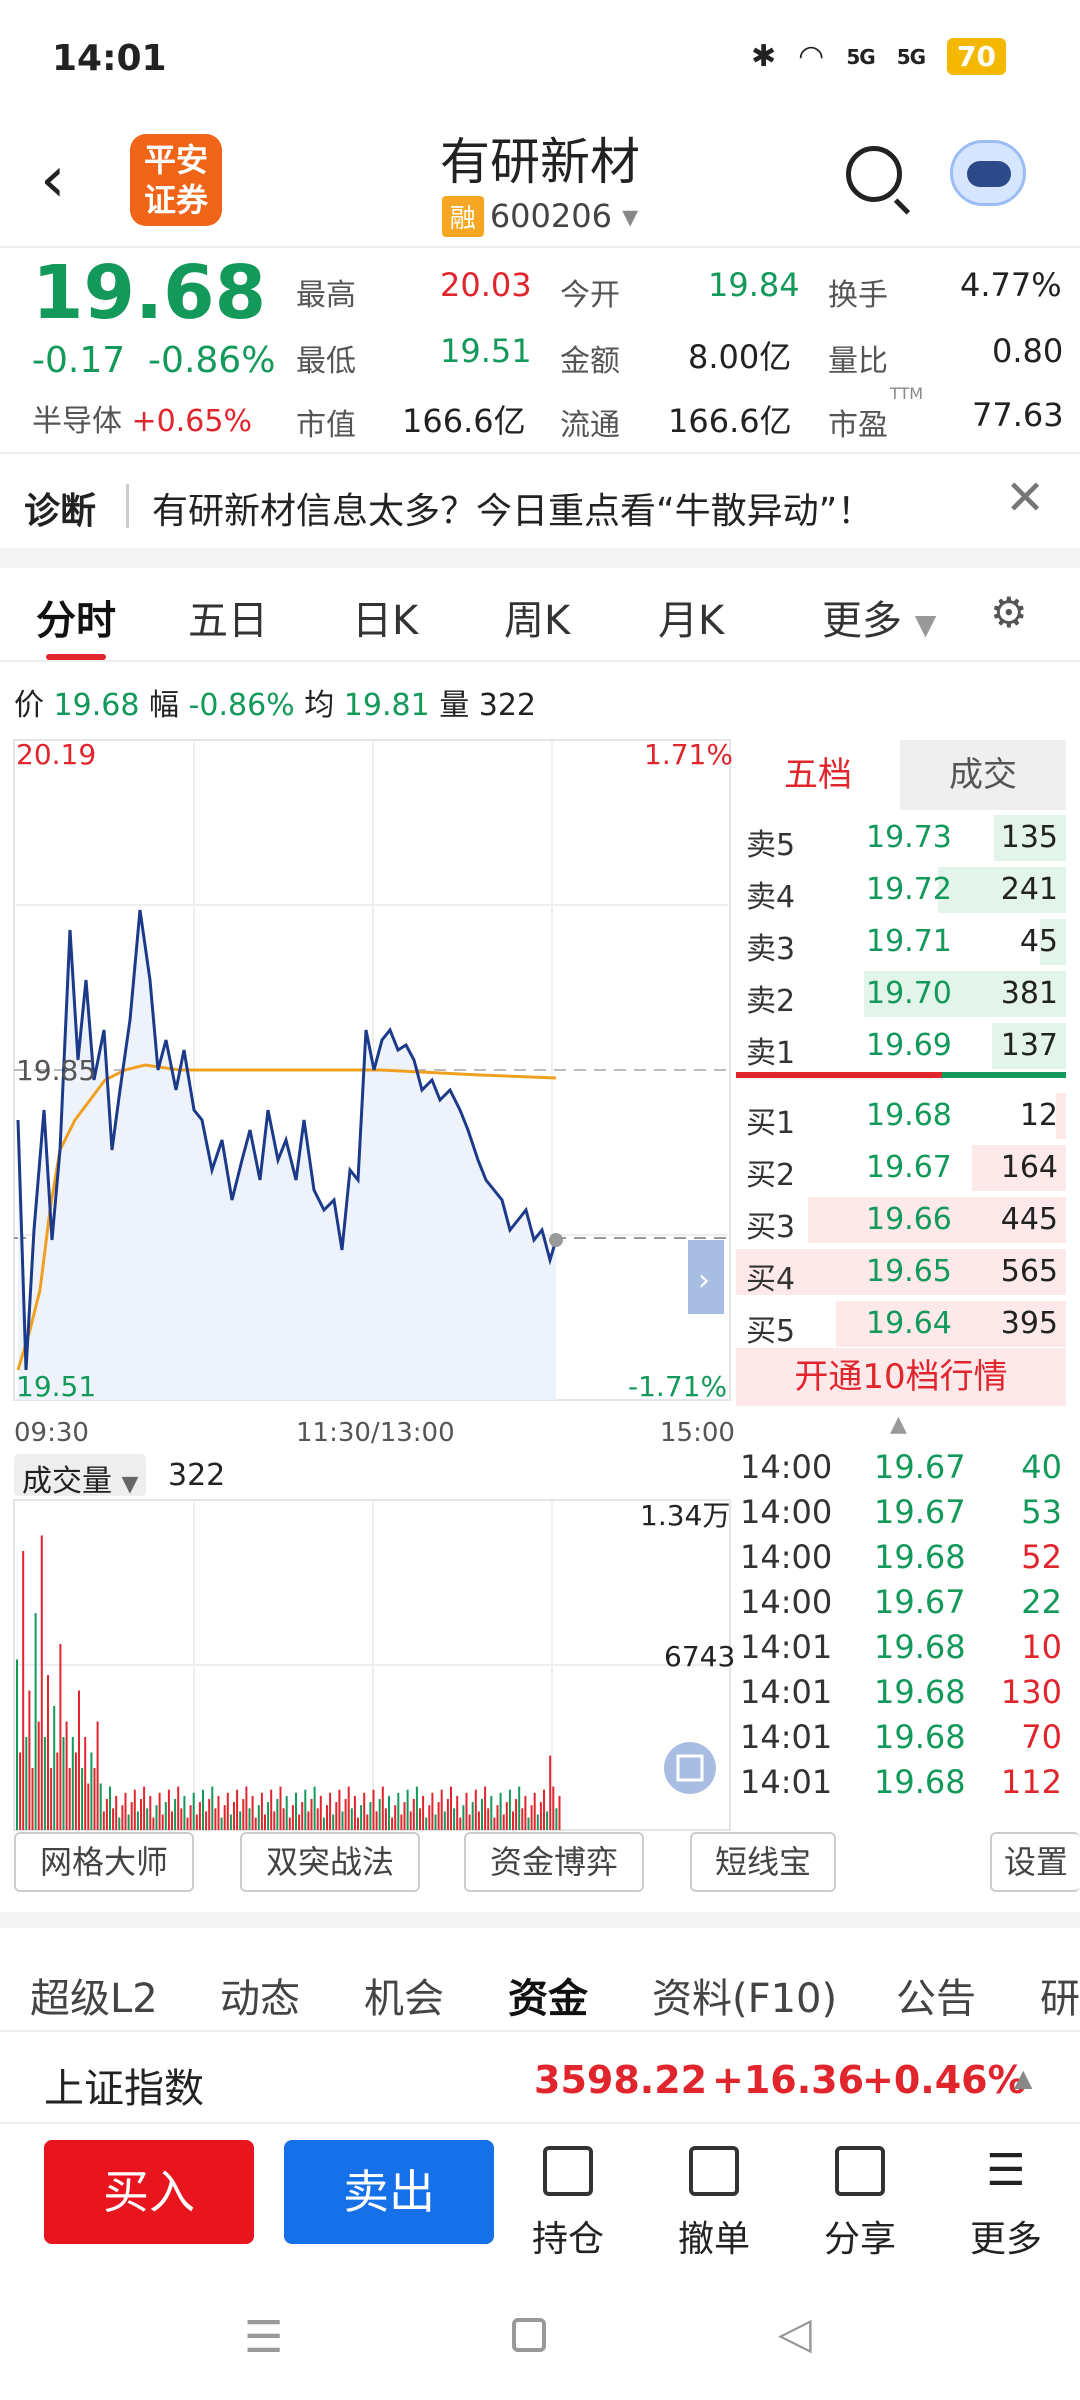 The width and height of the screenshot is (1080, 2400). What do you see at coordinates (228, 617) in the screenshot?
I see `tab-5day: 五日` at bounding box center [228, 617].